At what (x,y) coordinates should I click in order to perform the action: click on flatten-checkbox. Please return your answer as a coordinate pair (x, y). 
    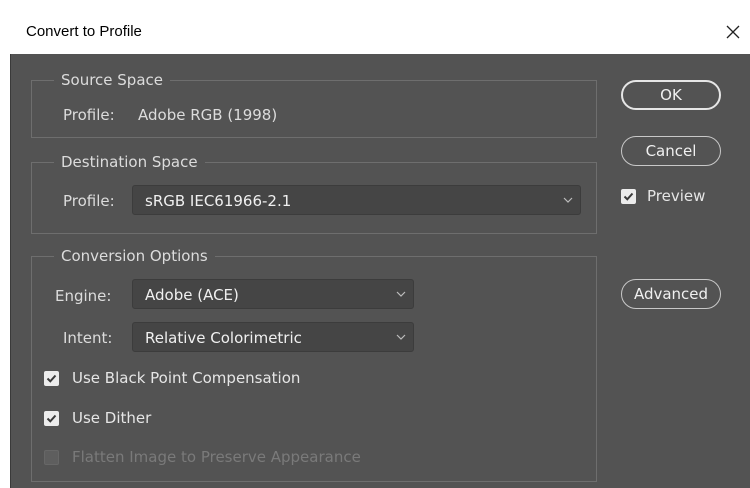
    Looking at the image, I should click on (51, 457).